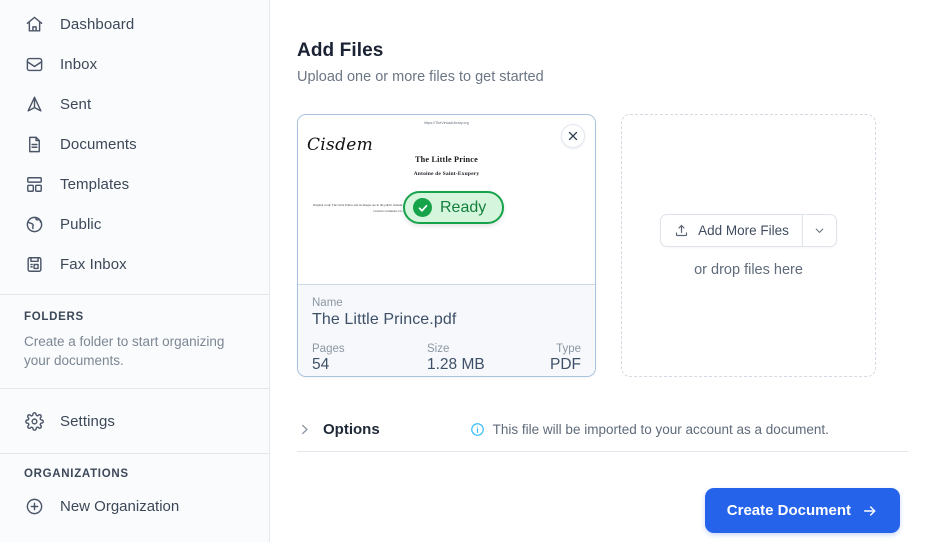  What do you see at coordinates (81, 224) in the screenshot?
I see `sidebar-item-label: Public` at bounding box center [81, 224].